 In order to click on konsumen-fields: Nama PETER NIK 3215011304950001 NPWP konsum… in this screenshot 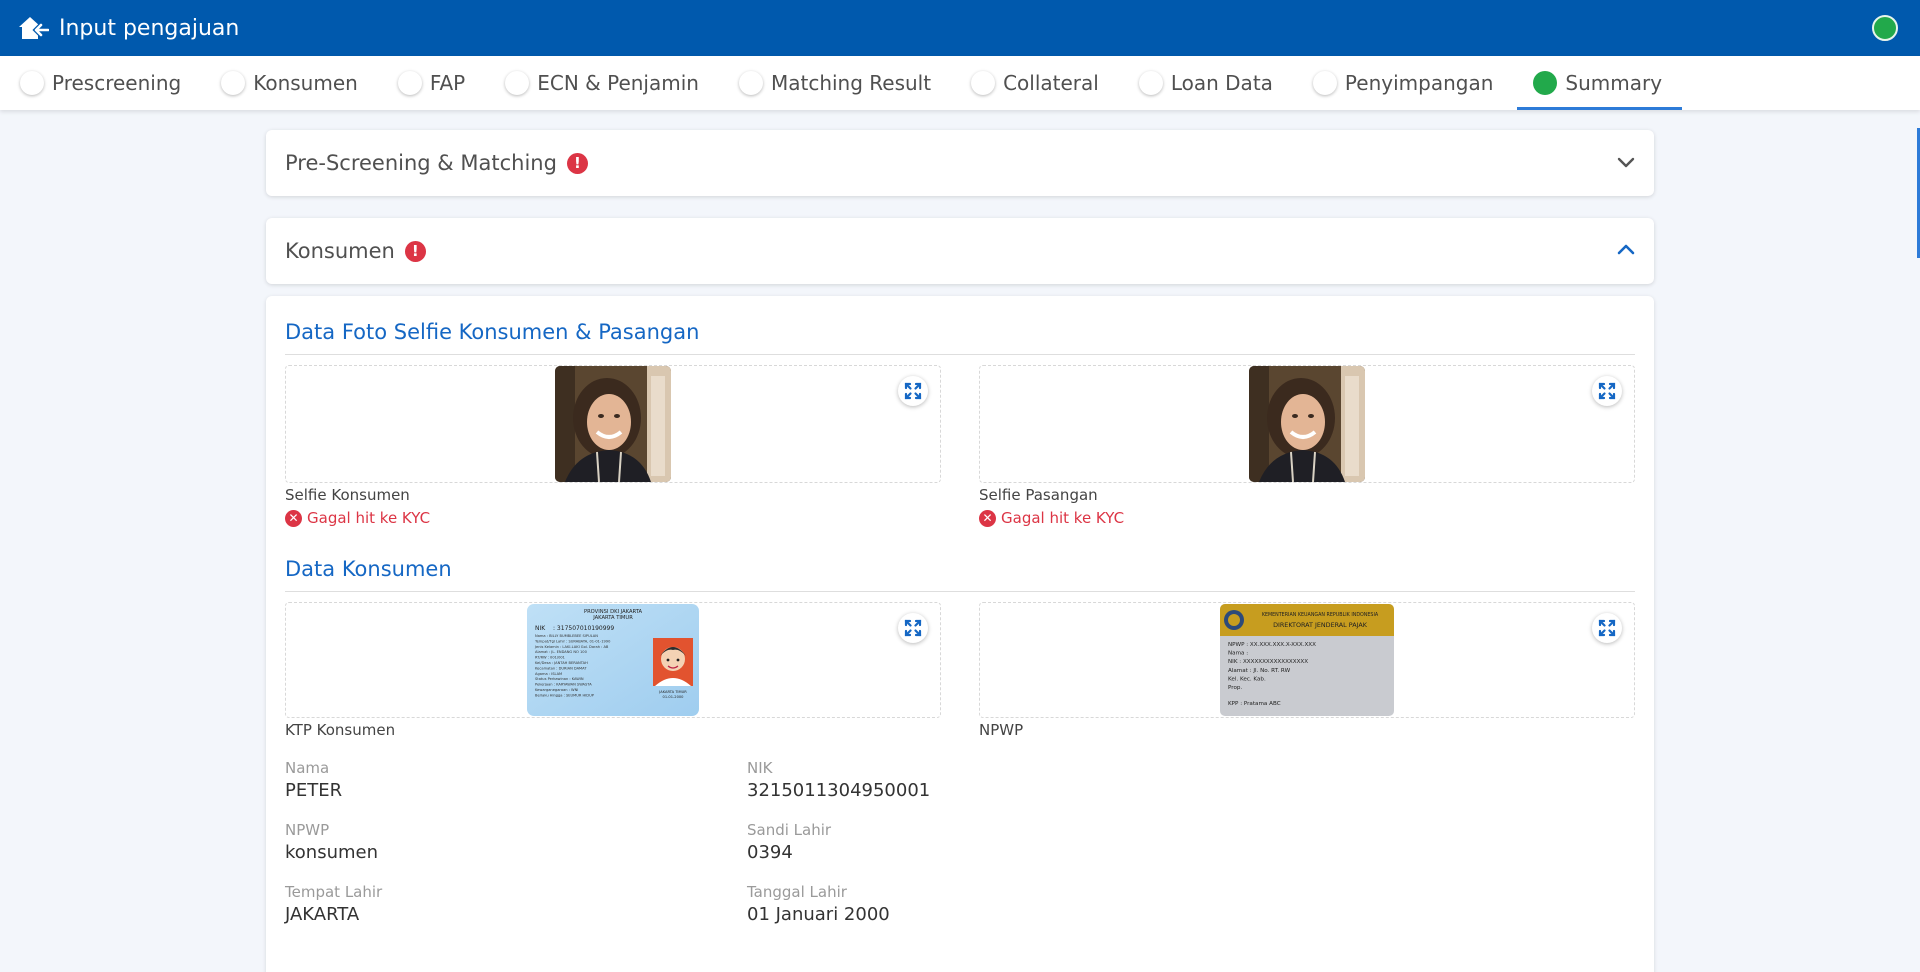, I will do `click(960, 842)`.